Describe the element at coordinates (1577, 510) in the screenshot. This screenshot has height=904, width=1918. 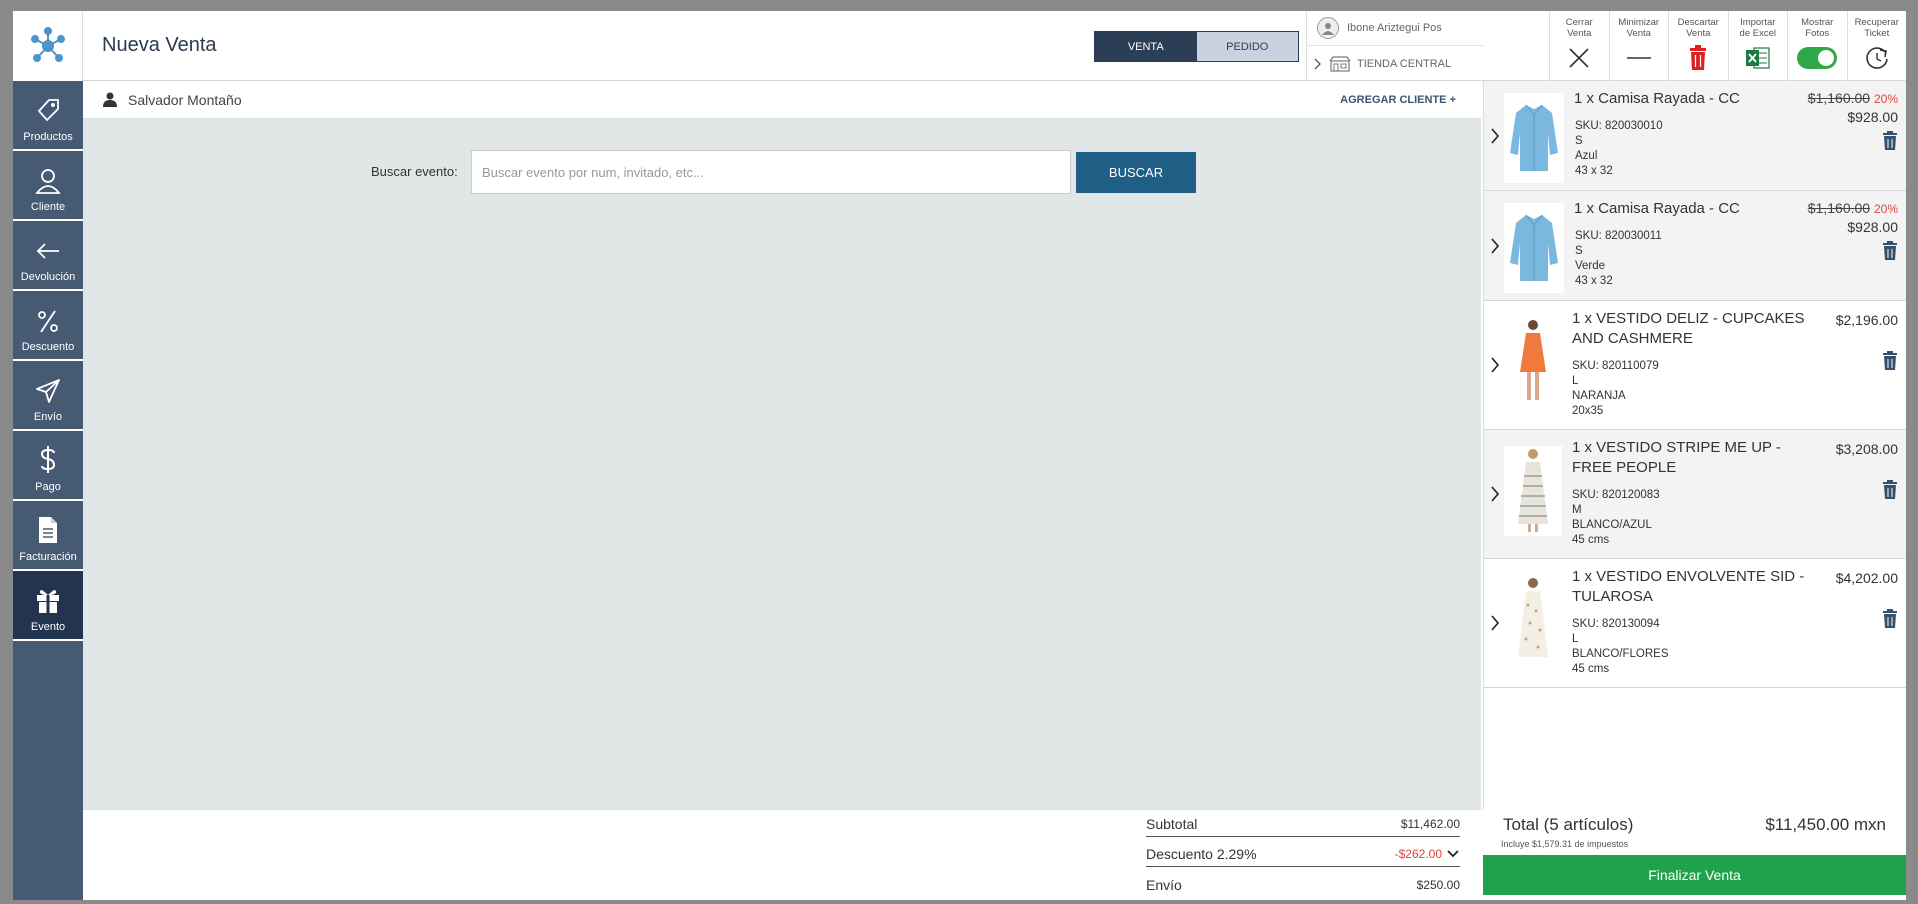
I see `item-size: M` at that location.